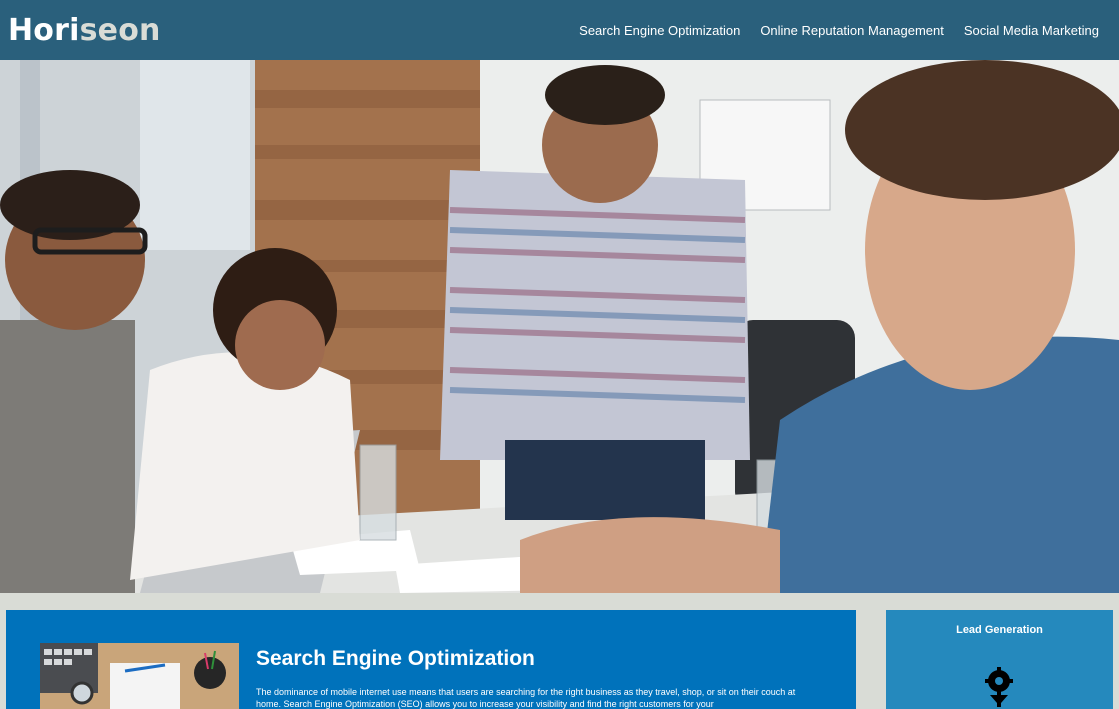 This screenshot has height=709, width=1119. Describe the element at coordinates (139, 676) in the screenshot. I see `seo-thumbnail-image` at that location.